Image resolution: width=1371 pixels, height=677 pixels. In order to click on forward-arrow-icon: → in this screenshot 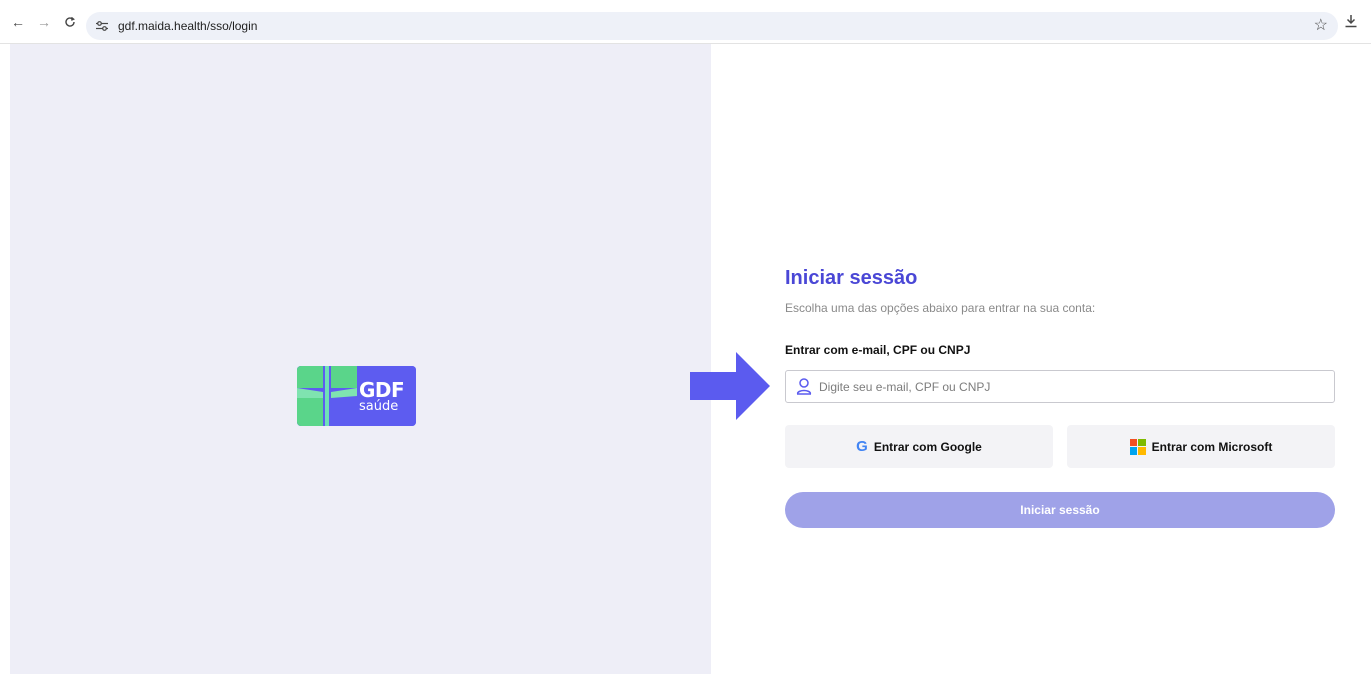, I will do `click(44, 22)`.